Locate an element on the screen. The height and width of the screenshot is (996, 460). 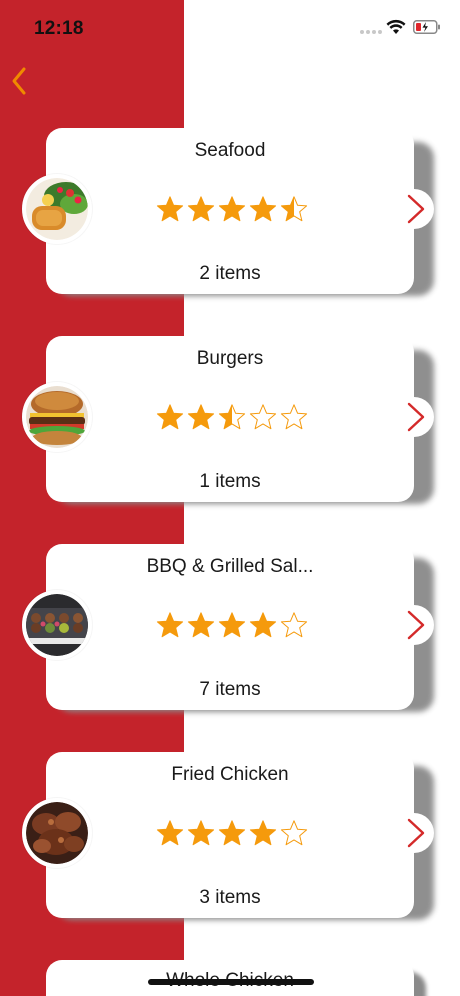
item-count: 1 items is located at coordinates (230, 481).